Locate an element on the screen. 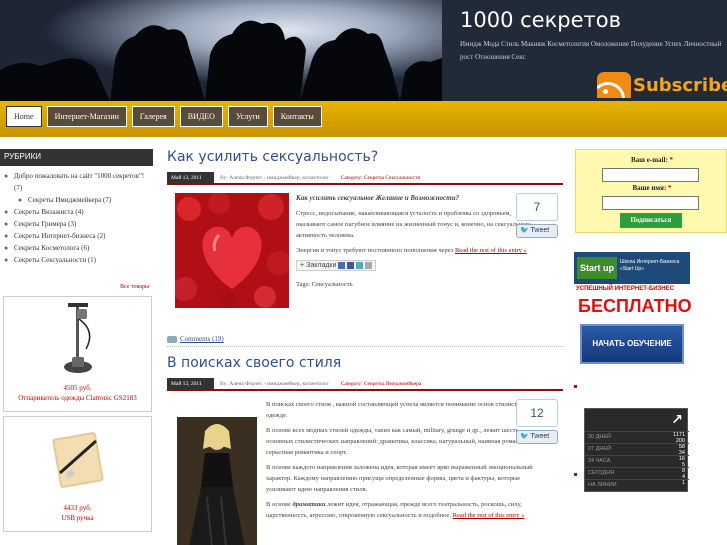  start-learning-button: НАЧАТЬ ОБУЧЕНИЕ is located at coordinates (632, 344).